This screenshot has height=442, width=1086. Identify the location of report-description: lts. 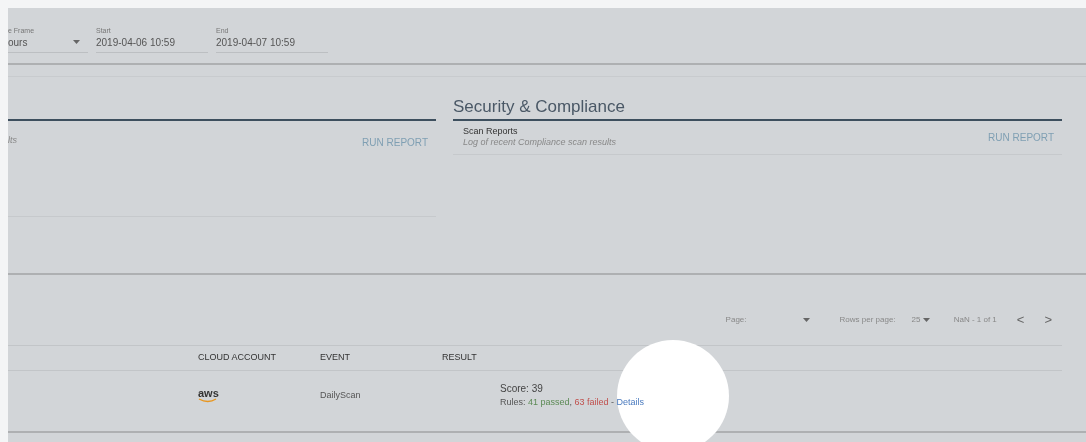
(12, 140).